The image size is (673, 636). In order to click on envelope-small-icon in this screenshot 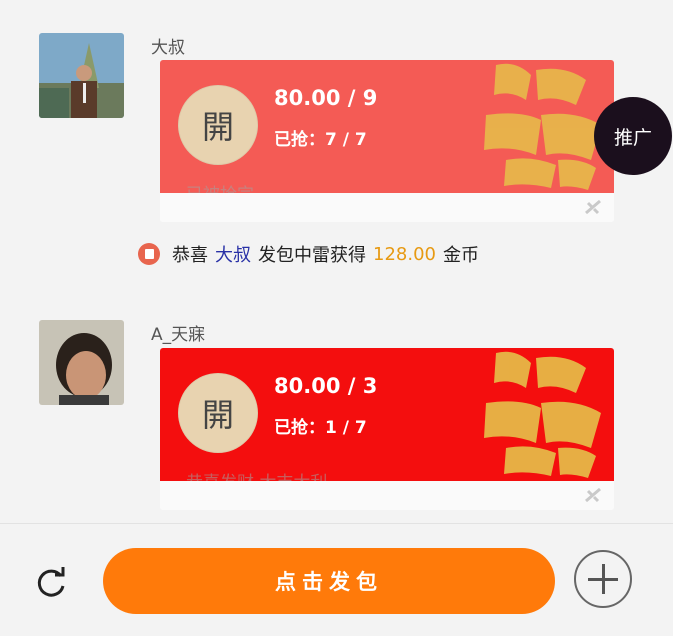, I will do `click(149, 254)`.